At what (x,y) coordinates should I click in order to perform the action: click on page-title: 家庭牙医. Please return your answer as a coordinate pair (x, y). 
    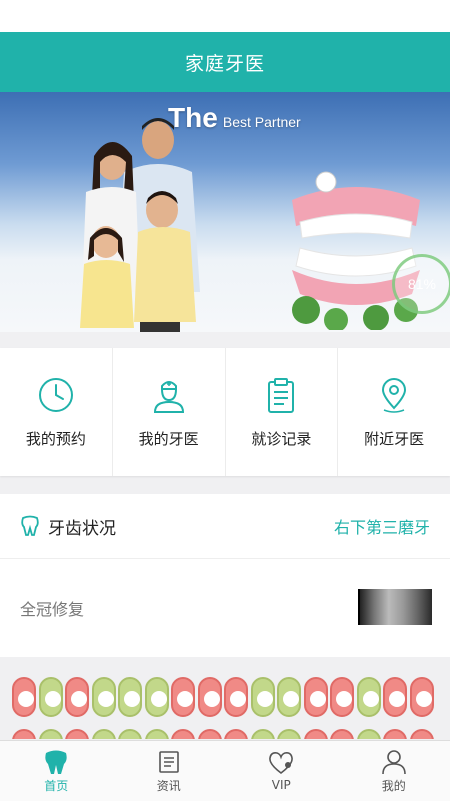
    Looking at the image, I should click on (225, 62).